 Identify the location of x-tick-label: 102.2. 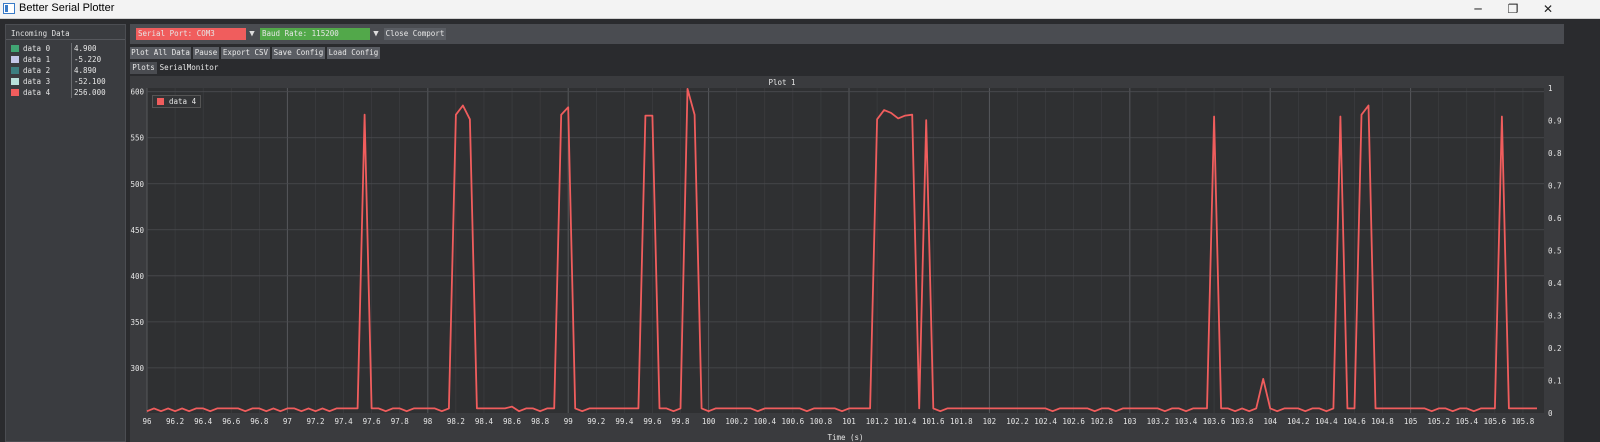
(1017, 421).